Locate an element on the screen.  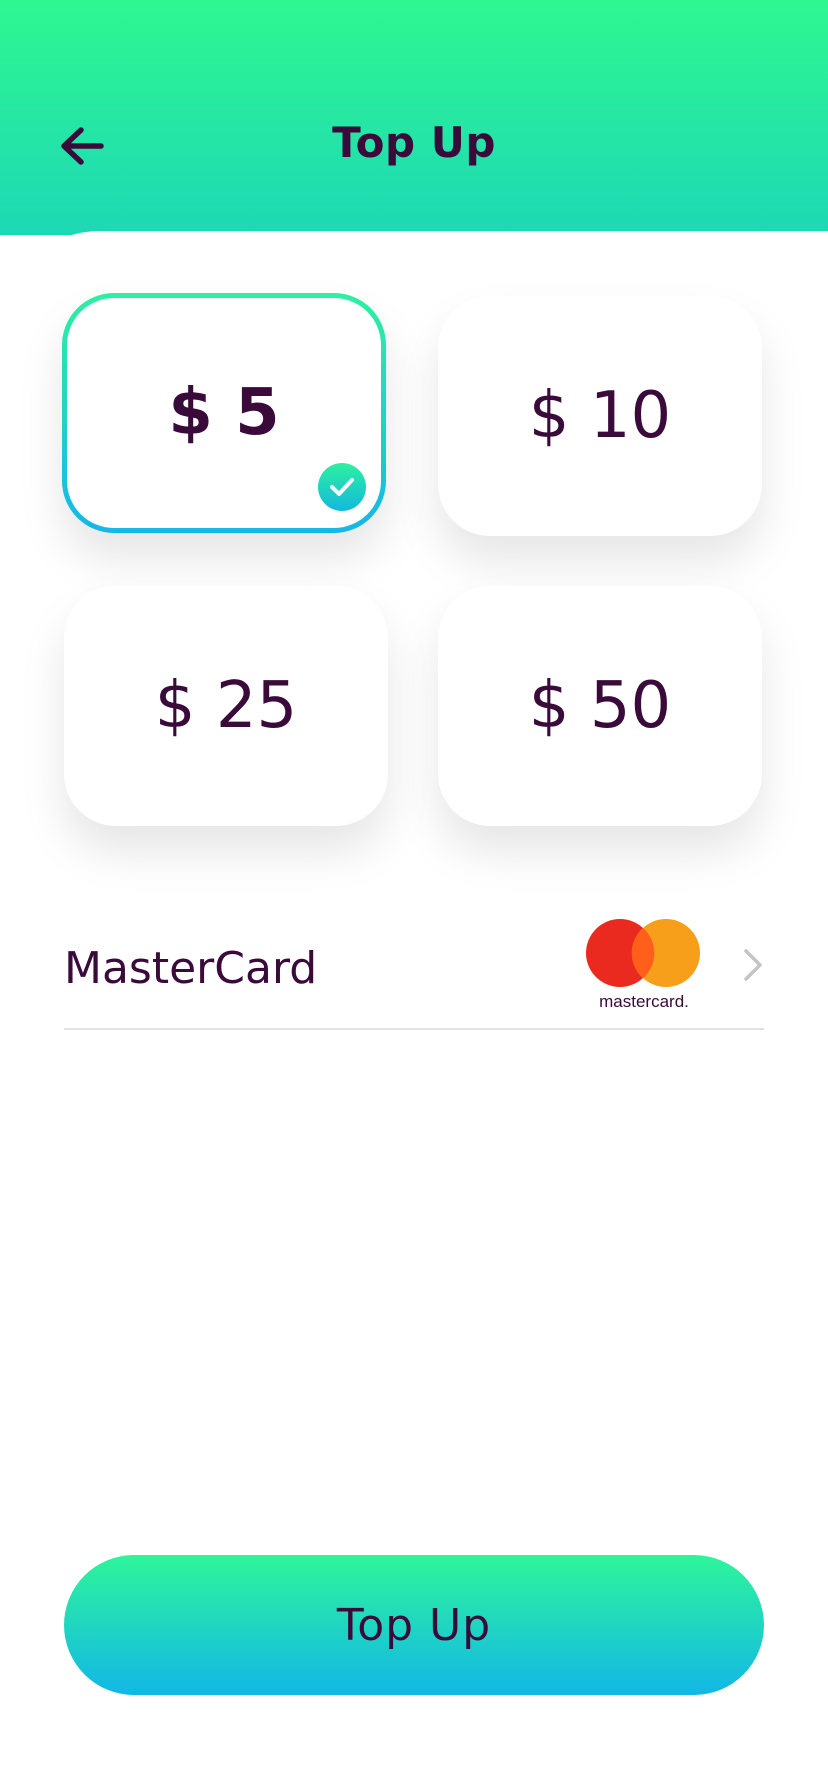
amount-option-5: $ 5 is located at coordinates (224, 413).